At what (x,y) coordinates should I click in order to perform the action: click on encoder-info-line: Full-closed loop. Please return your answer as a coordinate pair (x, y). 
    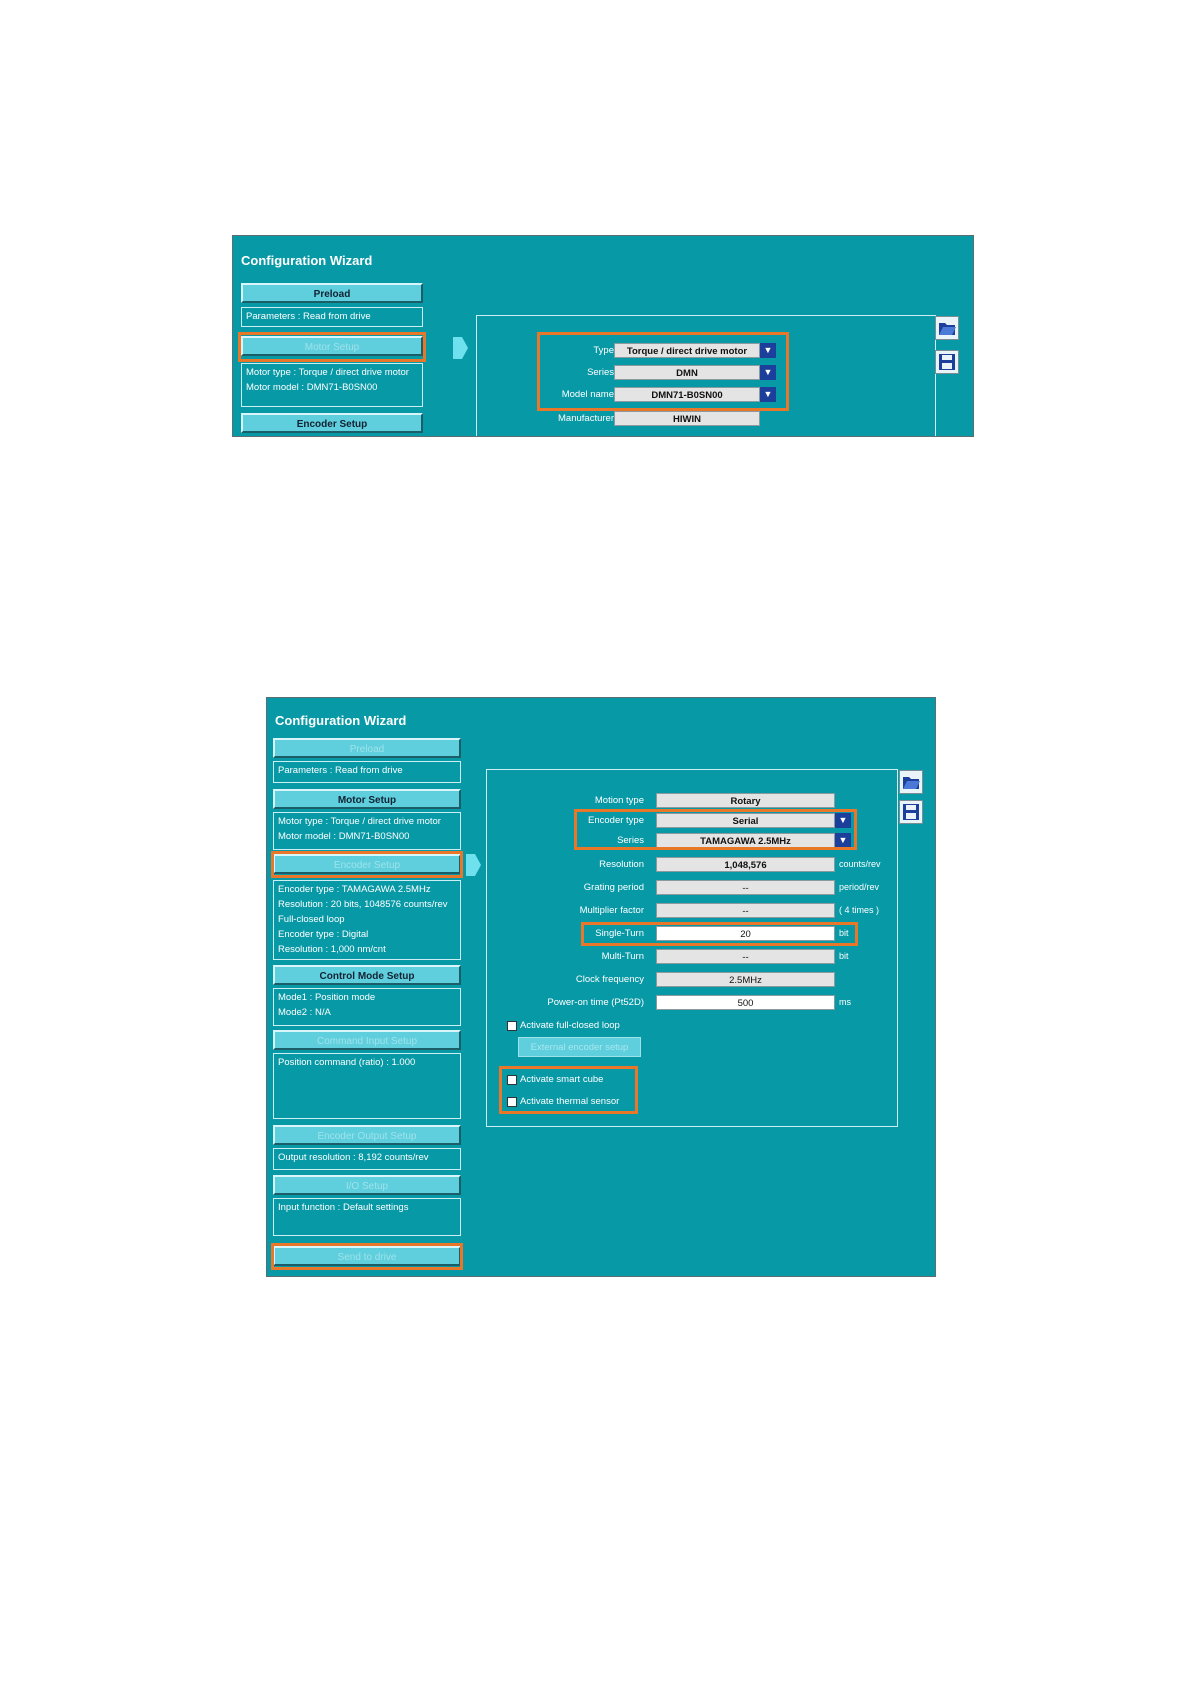
    Looking at the image, I should click on (311, 919).